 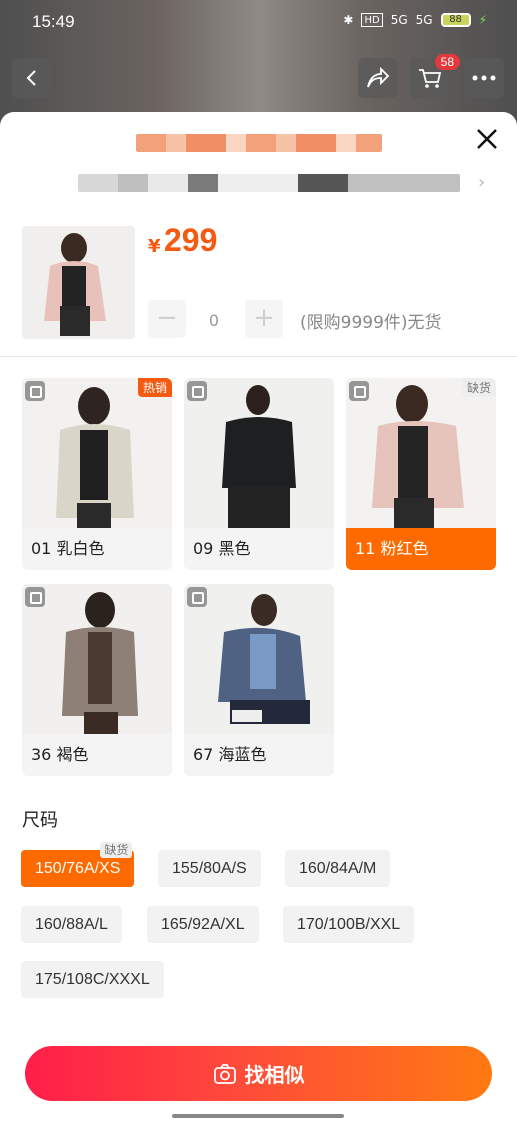 What do you see at coordinates (421, 549) in the screenshot?
I see `color-label: 11 粉红色` at bounding box center [421, 549].